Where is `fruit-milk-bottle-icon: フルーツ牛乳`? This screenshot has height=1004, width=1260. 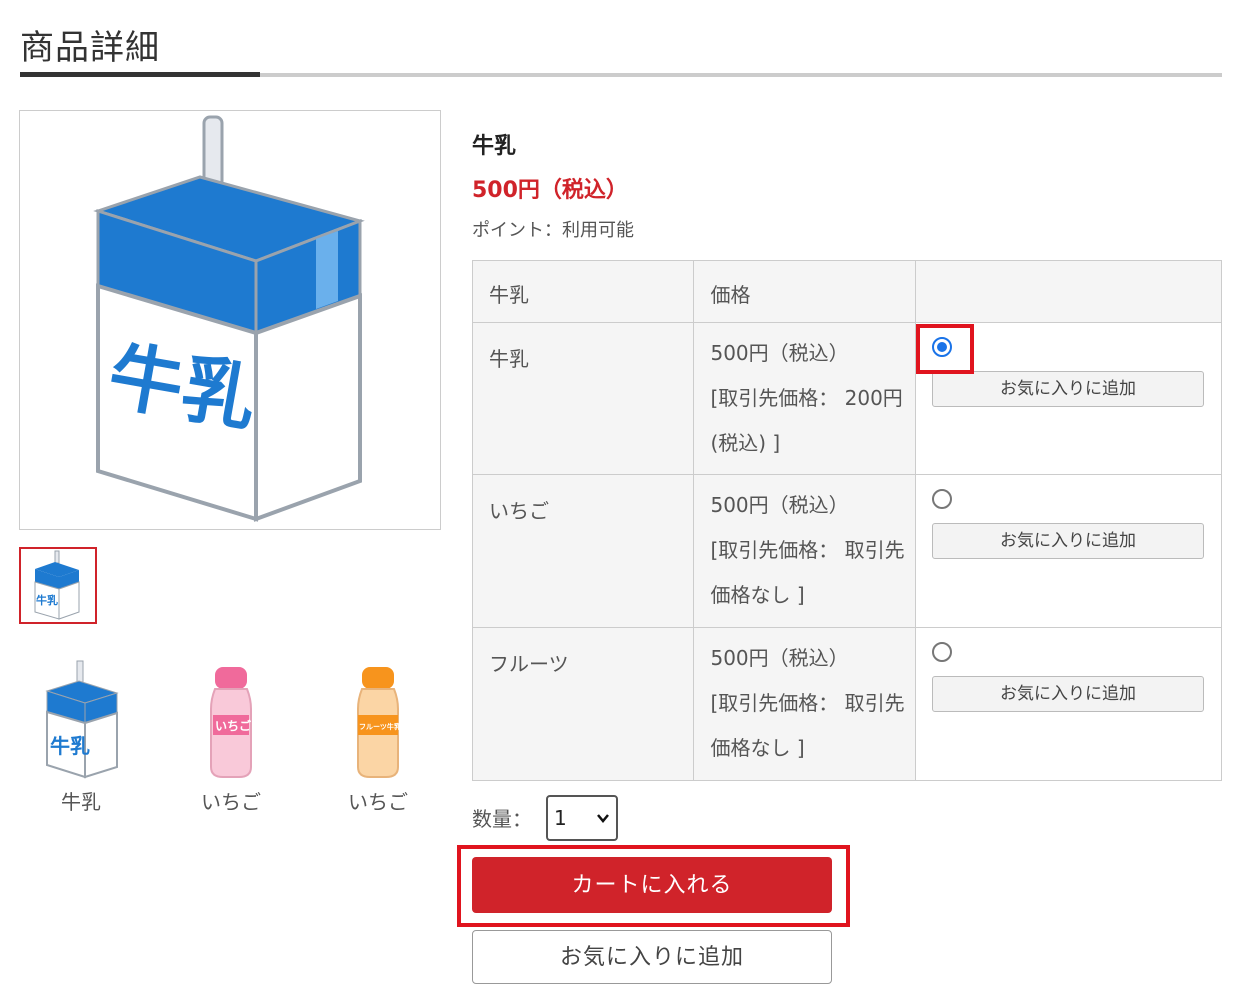 fruit-milk-bottle-icon: フルーツ牛乳 is located at coordinates (379, 722).